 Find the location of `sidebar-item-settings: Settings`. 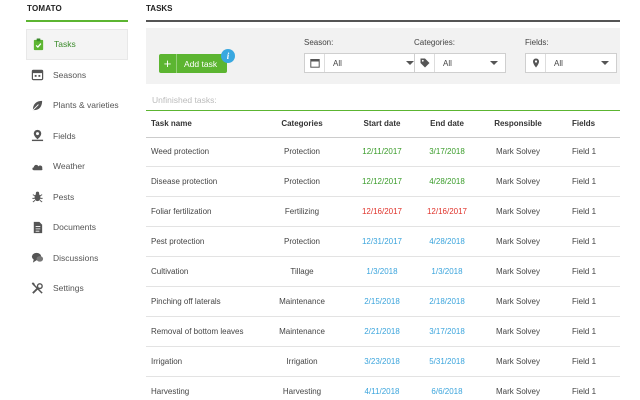

sidebar-item-settings: Settings is located at coordinates (77, 288).